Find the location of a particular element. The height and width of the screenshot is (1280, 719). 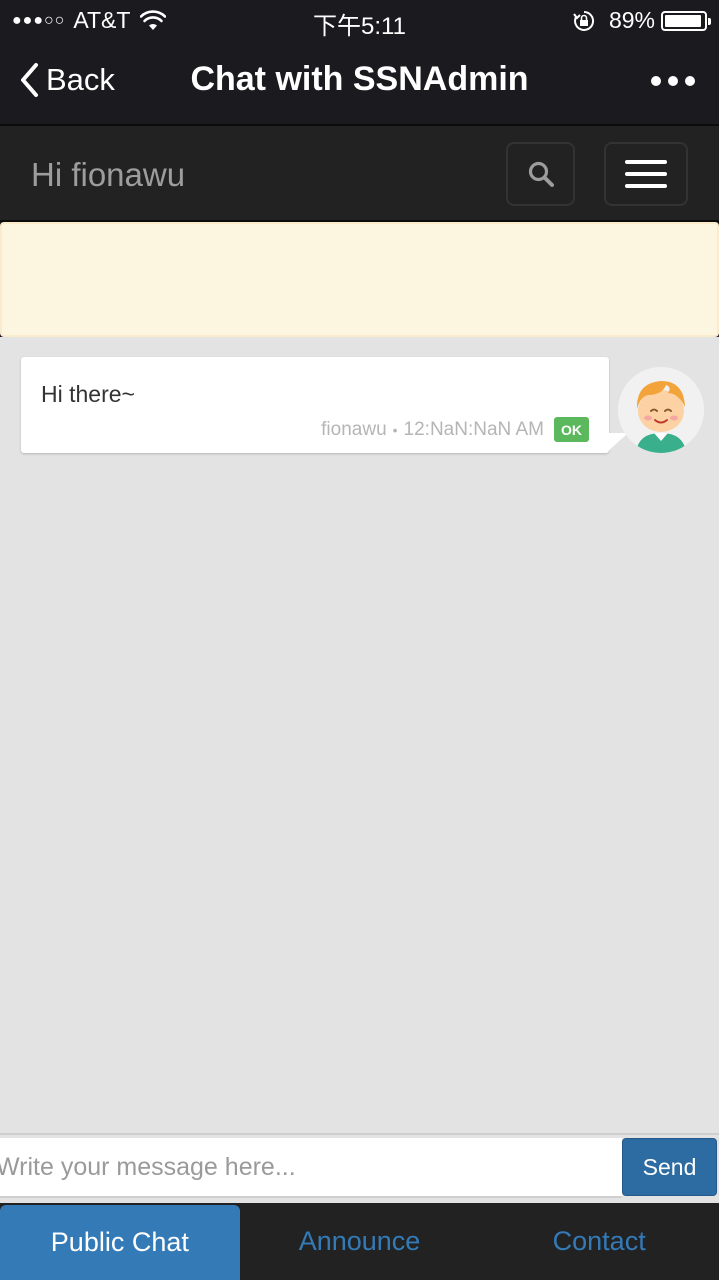

message-time: 12:NaN:NaN AM is located at coordinates (473, 429).